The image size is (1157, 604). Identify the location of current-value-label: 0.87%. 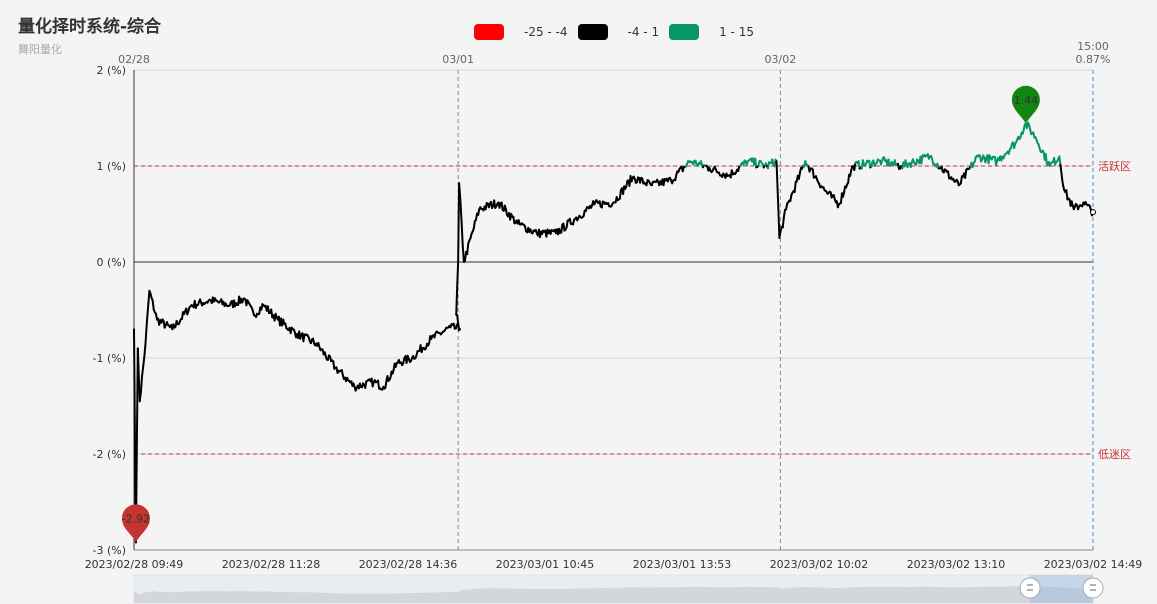
(1093, 59).